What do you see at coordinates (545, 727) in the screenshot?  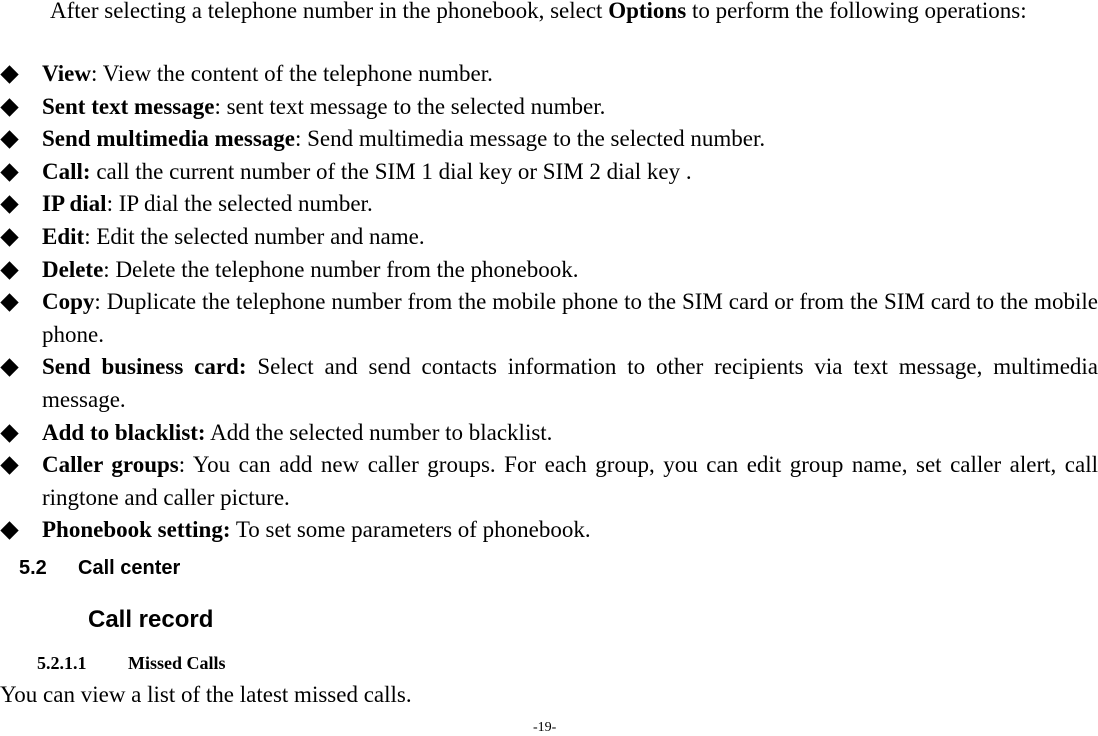 I see `page-number: -19-` at bounding box center [545, 727].